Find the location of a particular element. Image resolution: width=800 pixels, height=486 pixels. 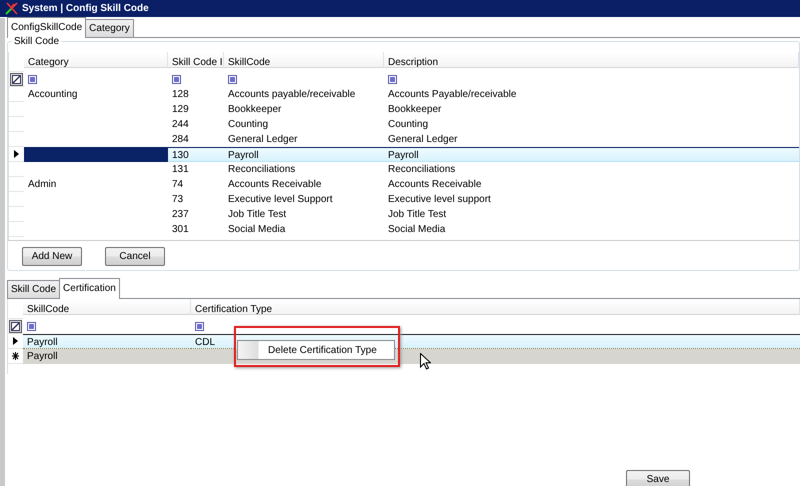

table-cell-text: 73 is located at coordinates (177, 200).